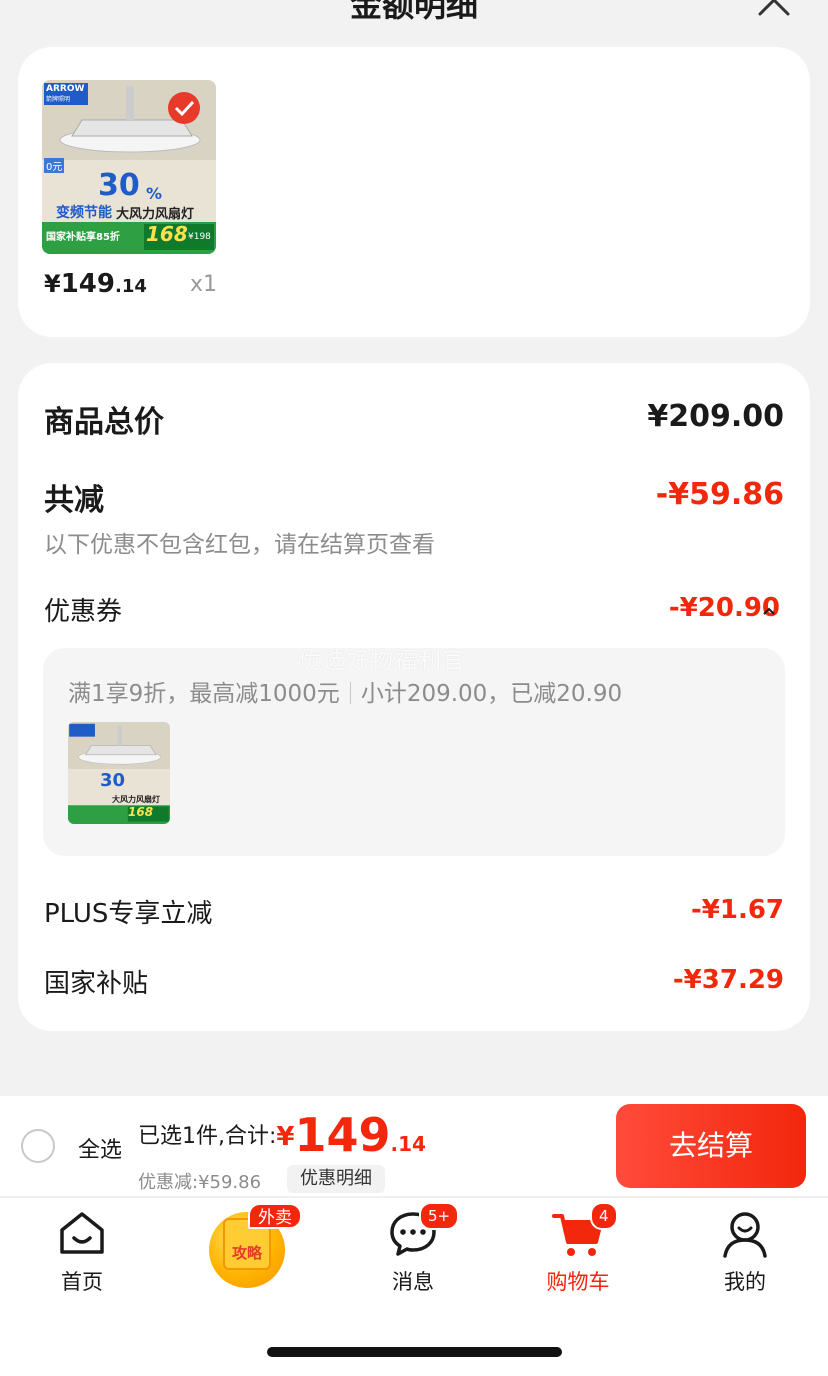 This screenshot has height=1376, width=828. Describe the element at coordinates (745, 1282) in the screenshot. I see `tab-me-label: 我的` at that location.